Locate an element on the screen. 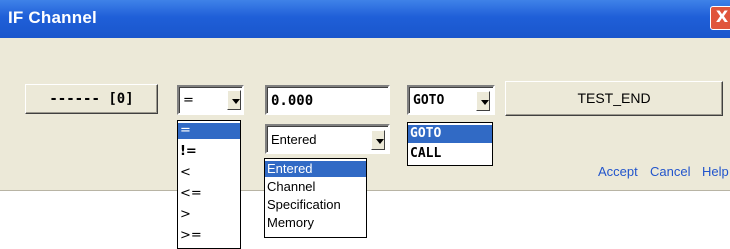 The height and width of the screenshot is (249, 730). close-button: X is located at coordinates (720, 18).